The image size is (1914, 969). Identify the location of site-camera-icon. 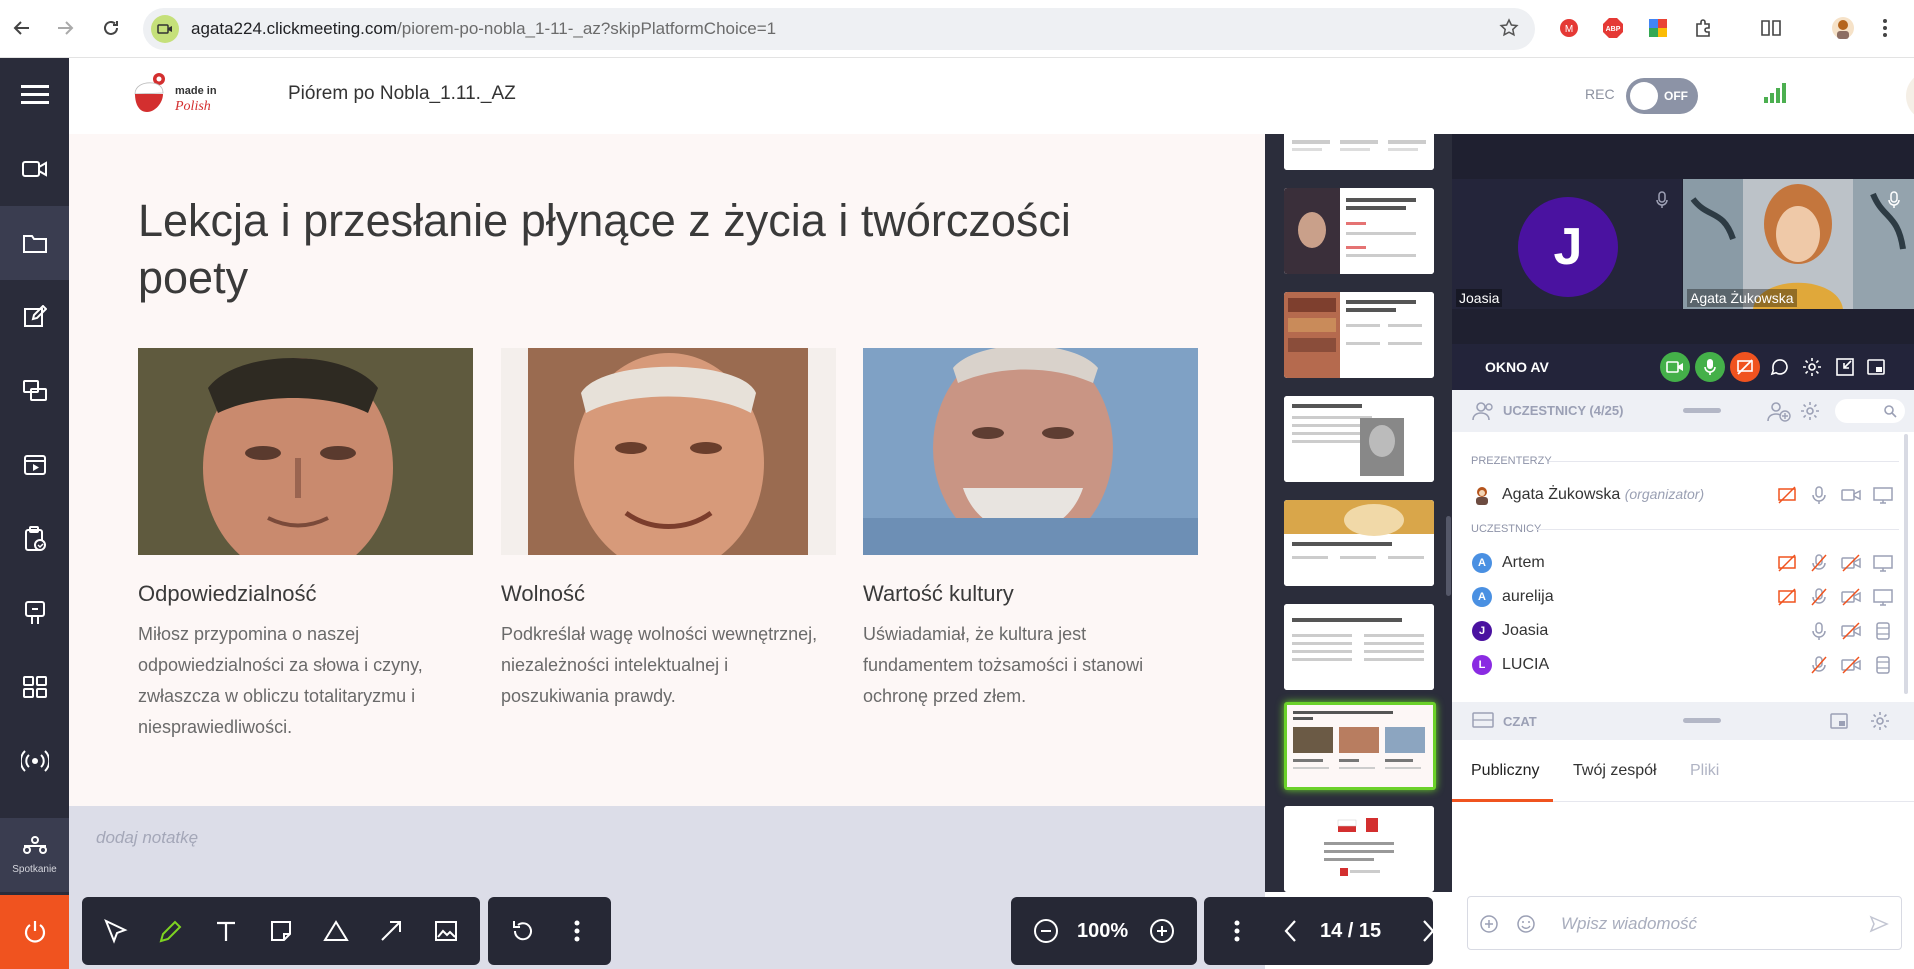
(165, 29).